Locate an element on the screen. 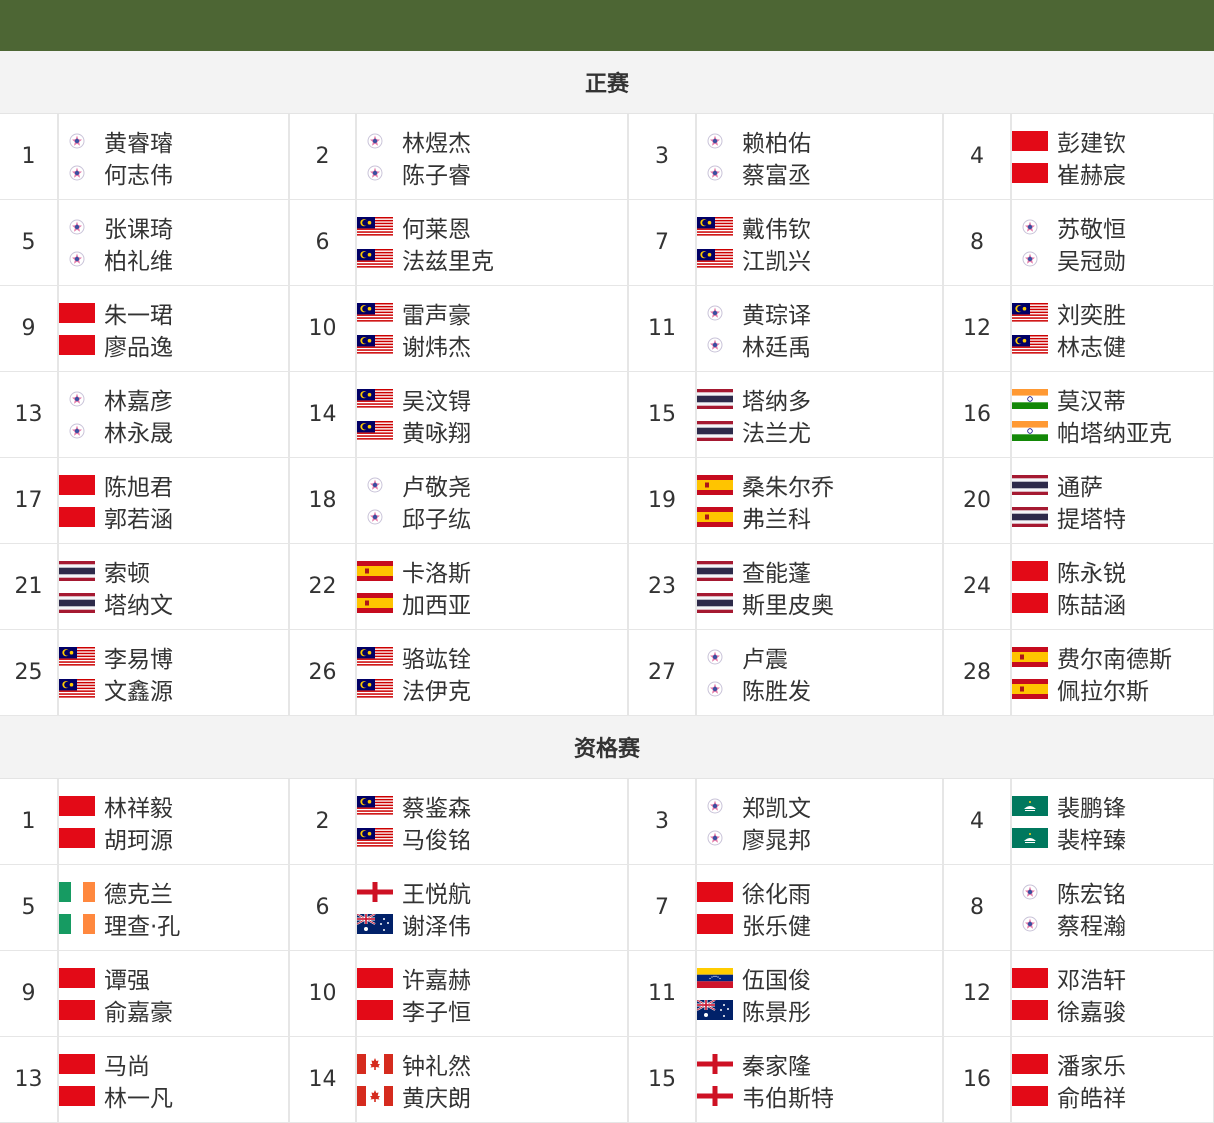  player-name: 李子恒 is located at coordinates (436, 1010).